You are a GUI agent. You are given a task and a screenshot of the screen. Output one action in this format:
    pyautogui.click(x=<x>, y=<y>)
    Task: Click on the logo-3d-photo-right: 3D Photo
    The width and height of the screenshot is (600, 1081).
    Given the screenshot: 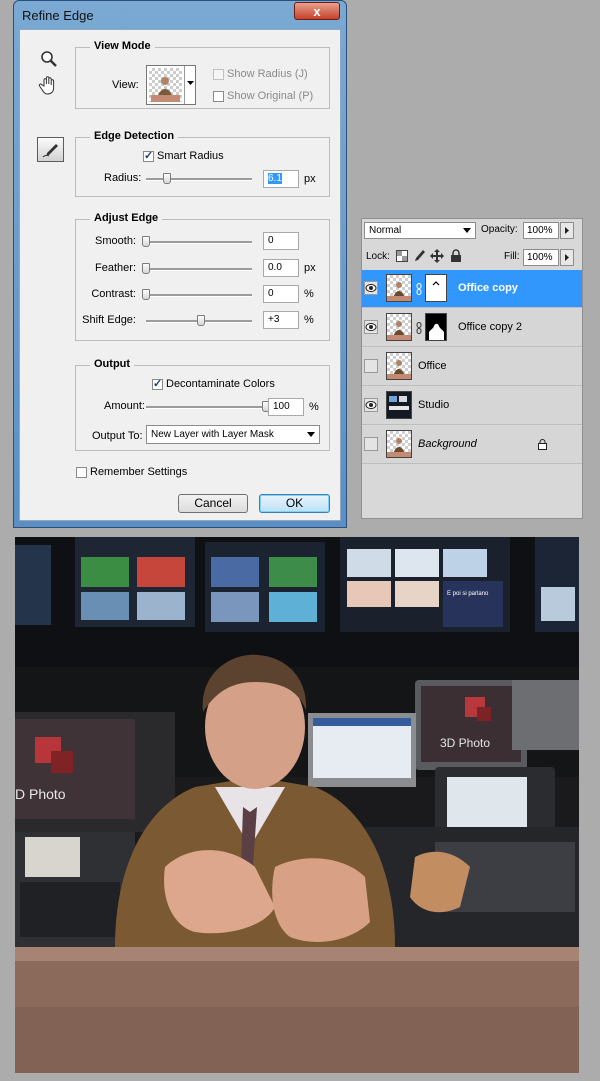 What is the action you would take?
    pyautogui.click(x=465, y=743)
    